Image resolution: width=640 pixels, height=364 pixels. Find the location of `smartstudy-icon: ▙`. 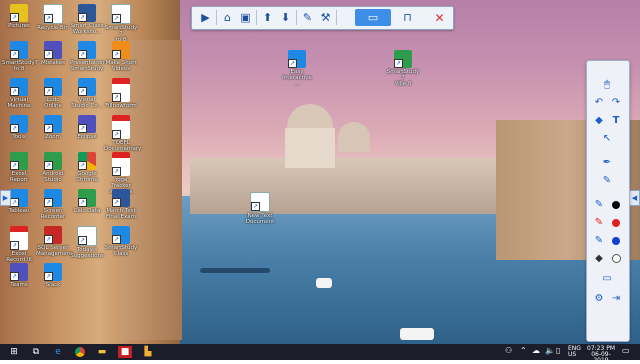

smartstudy-icon: ▙ is located at coordinates (148, 352).